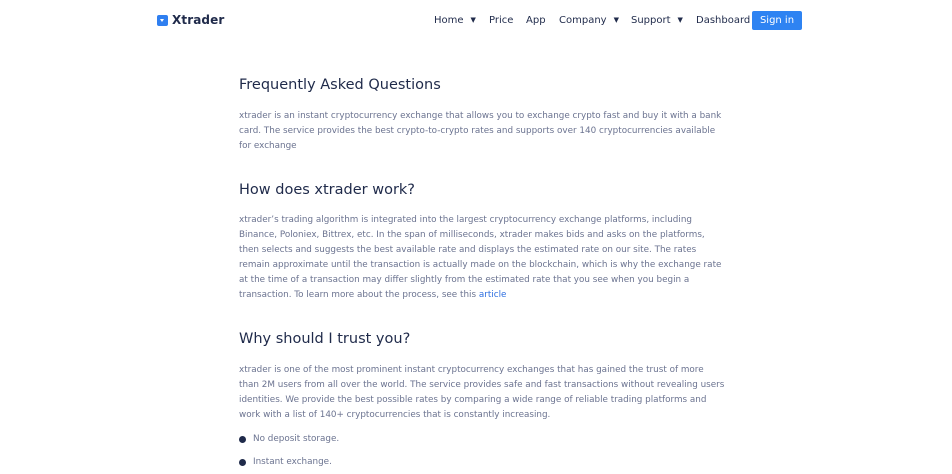 This screenshot has width=952, height=474. I want to click on nav-company: Company ▼, so click(589, 20).